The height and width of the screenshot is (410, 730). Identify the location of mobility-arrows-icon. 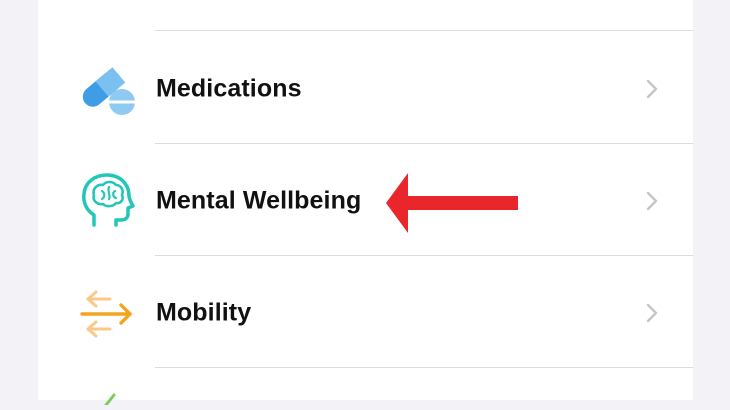
(106, 313).